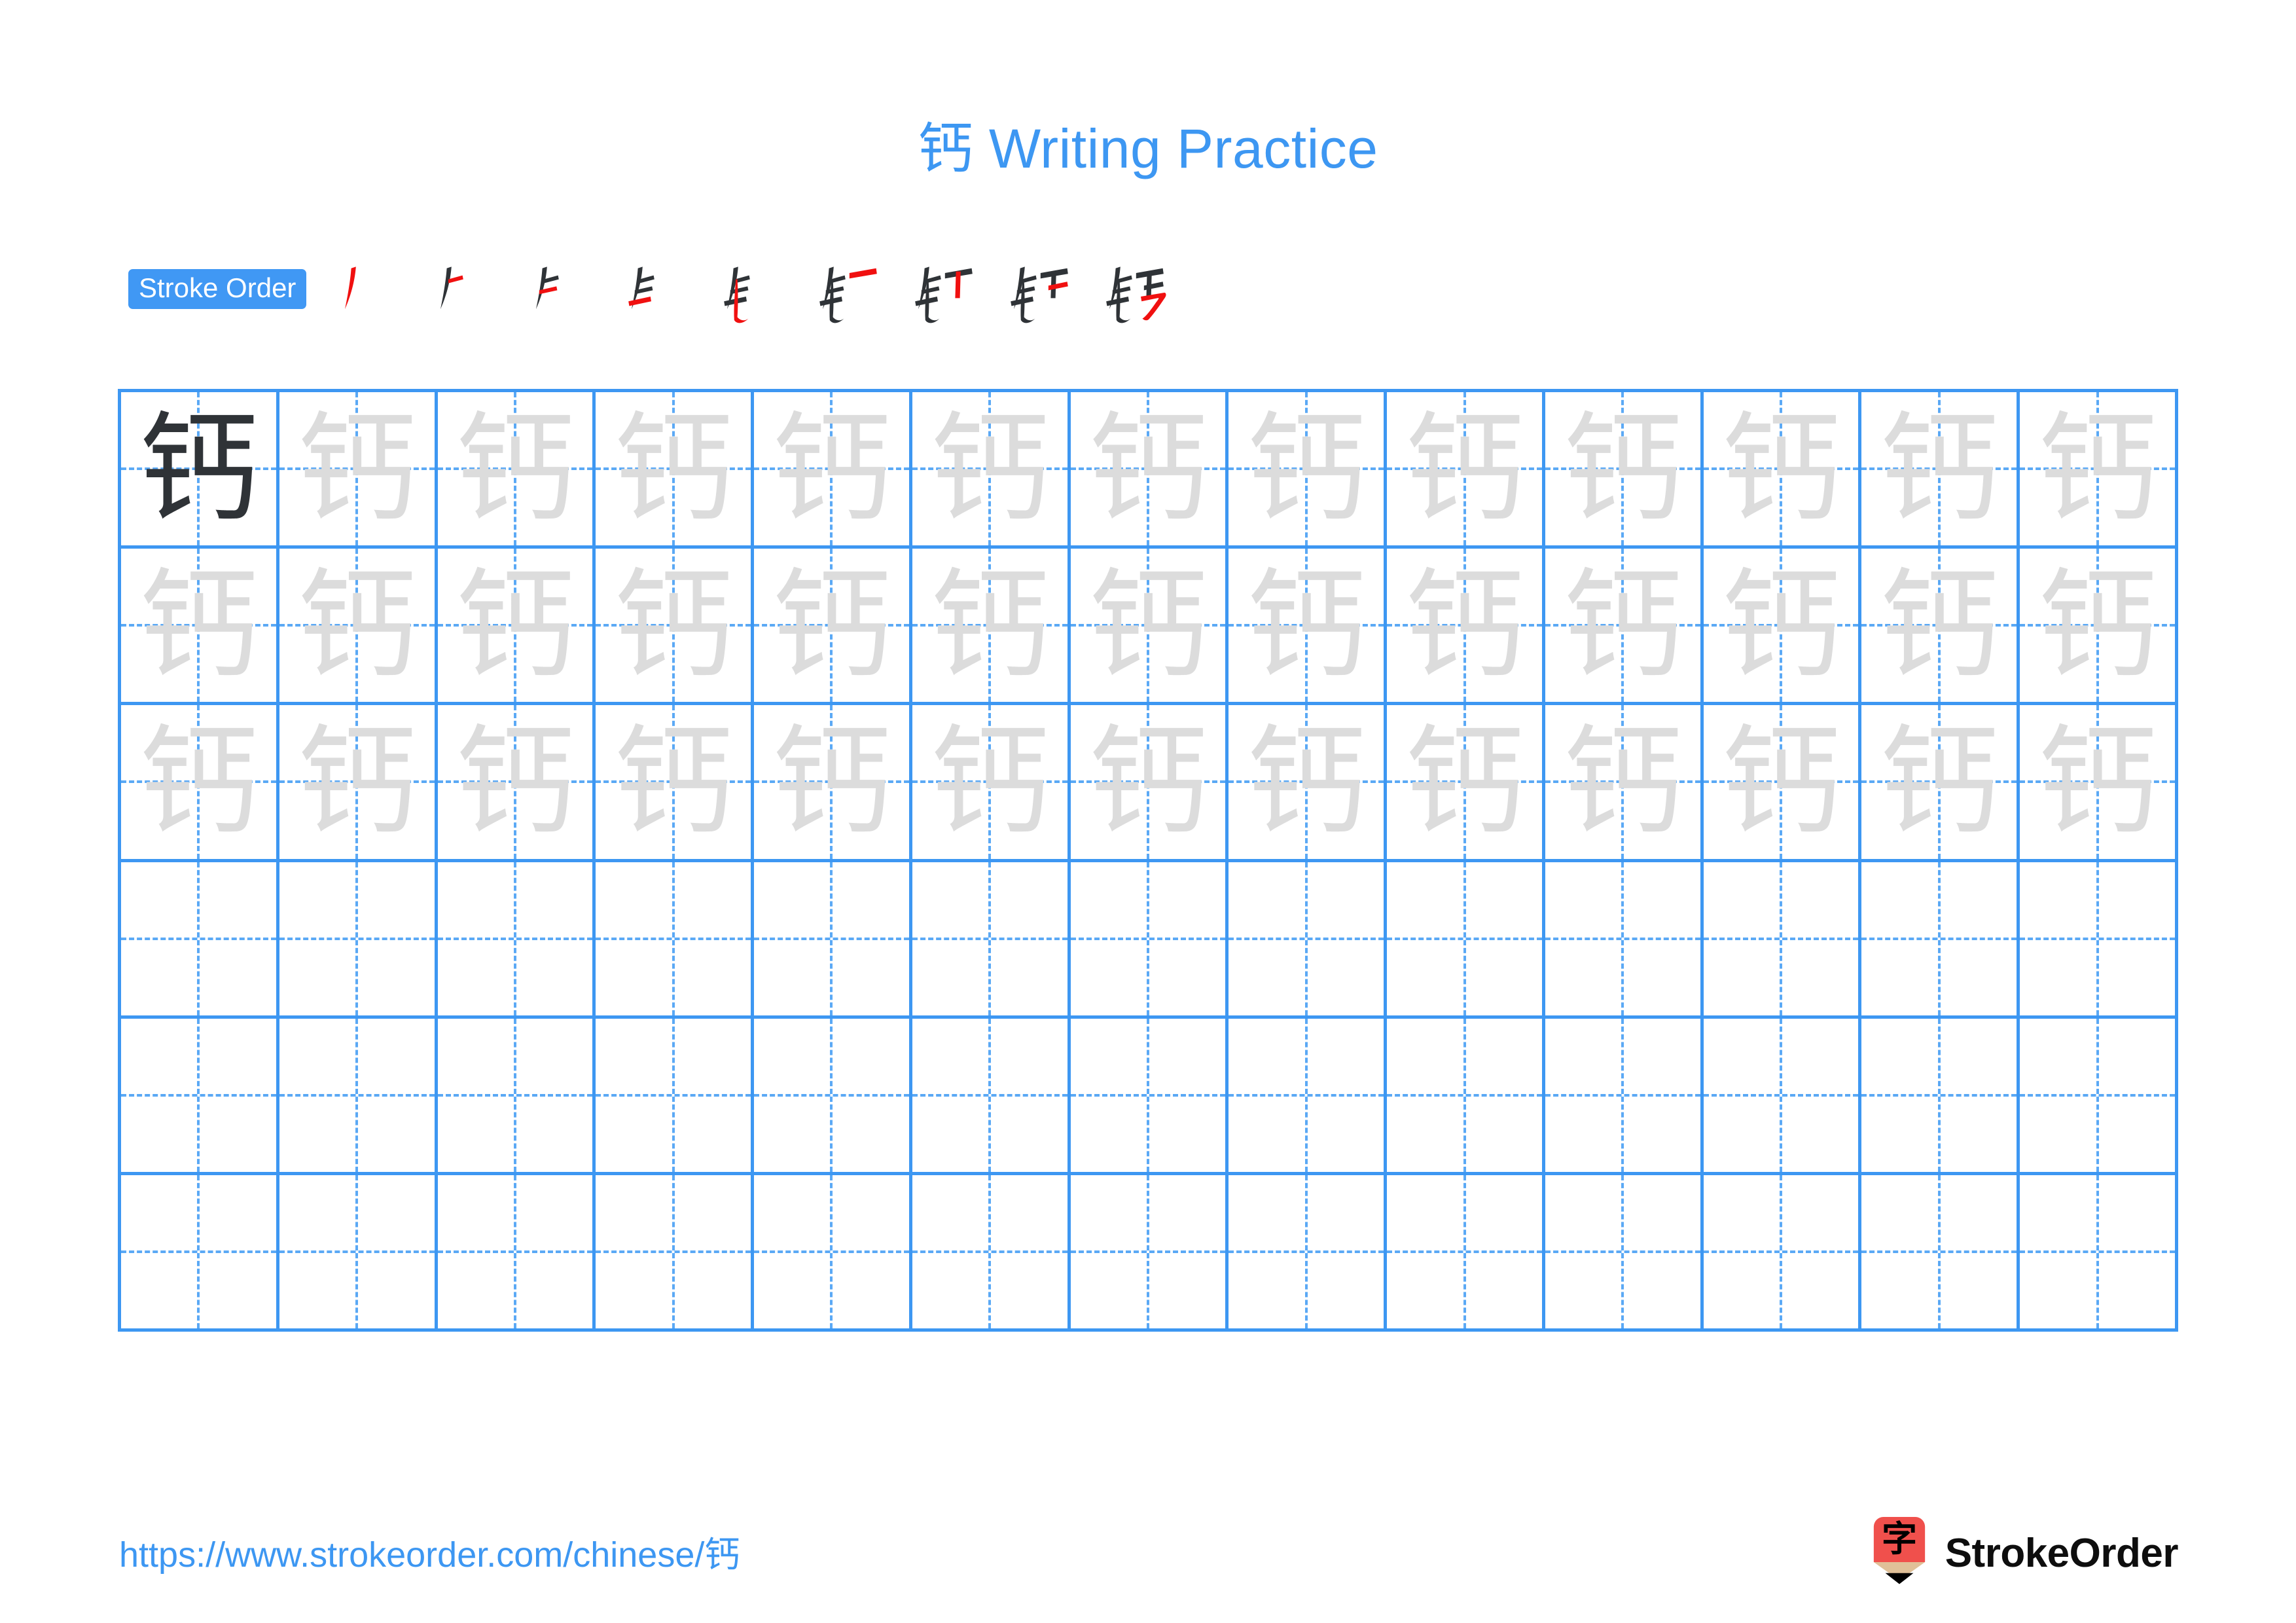 This screenshot has width=2296, height=1623. Describe the element at coordinates (1466, 1253) in the screenshot. I see `grid-cell-r6-c9` at that location.